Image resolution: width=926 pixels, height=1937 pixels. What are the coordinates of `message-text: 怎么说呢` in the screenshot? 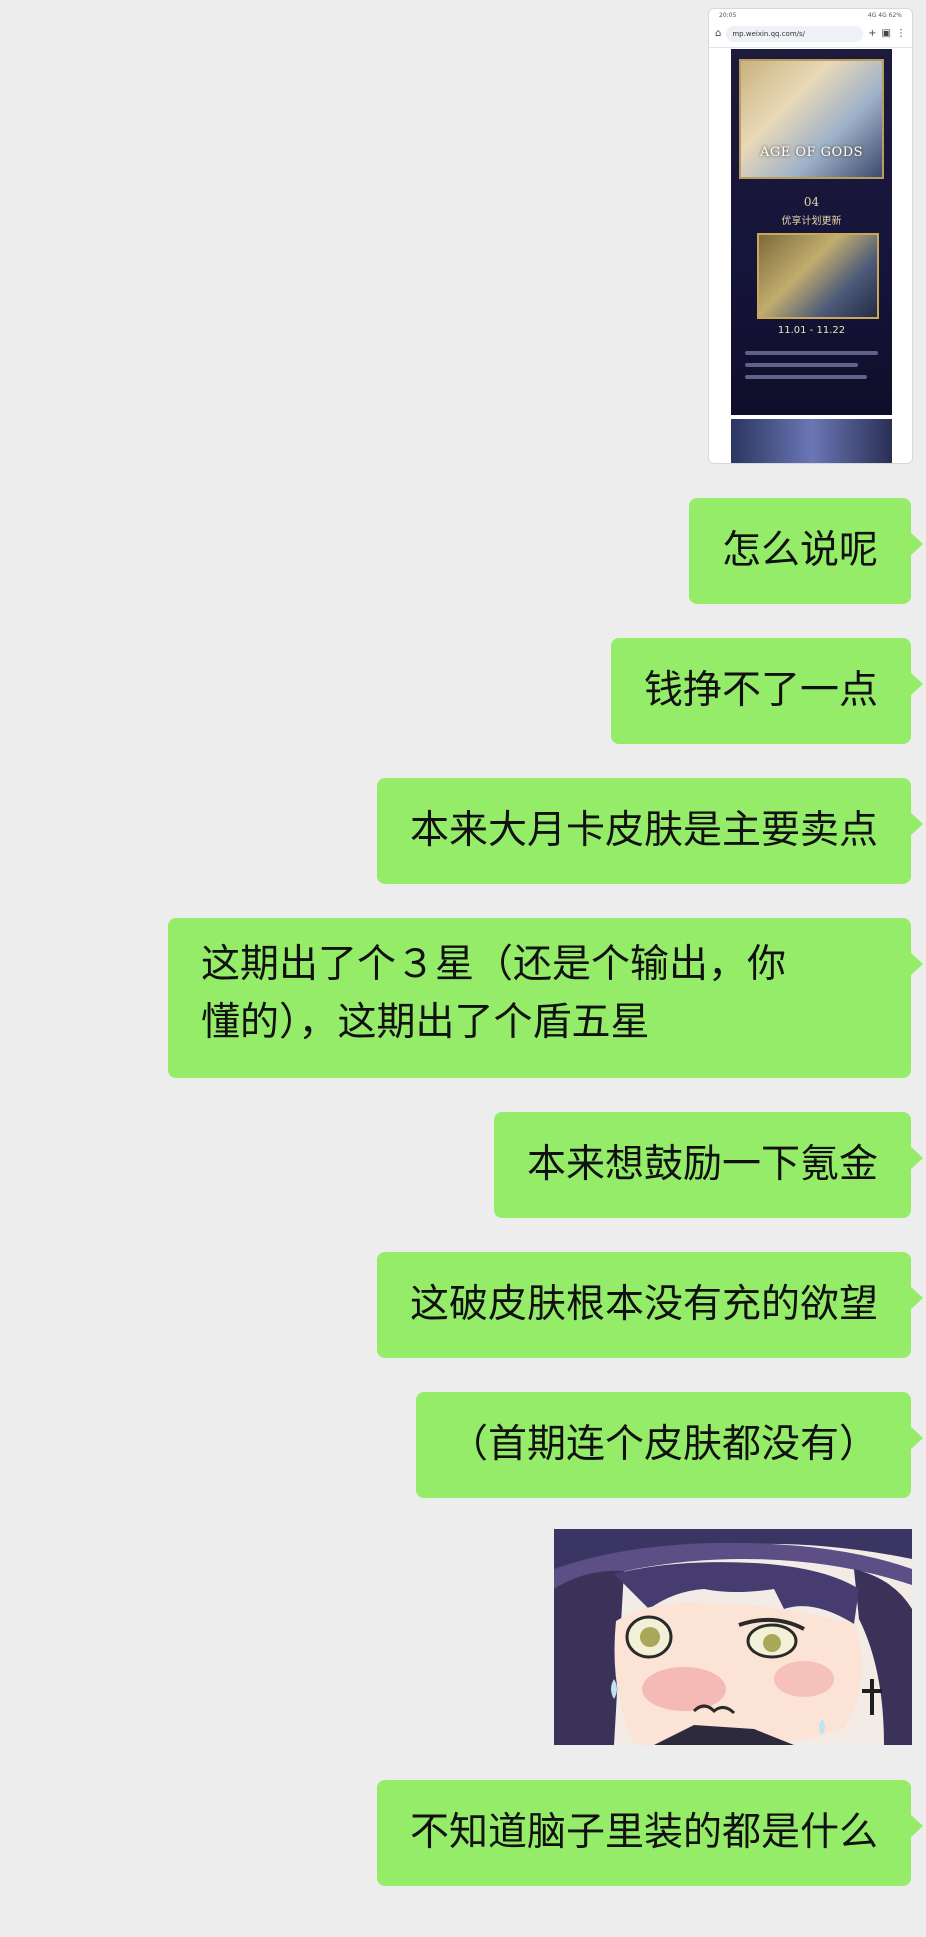 It's located at (799, 550).